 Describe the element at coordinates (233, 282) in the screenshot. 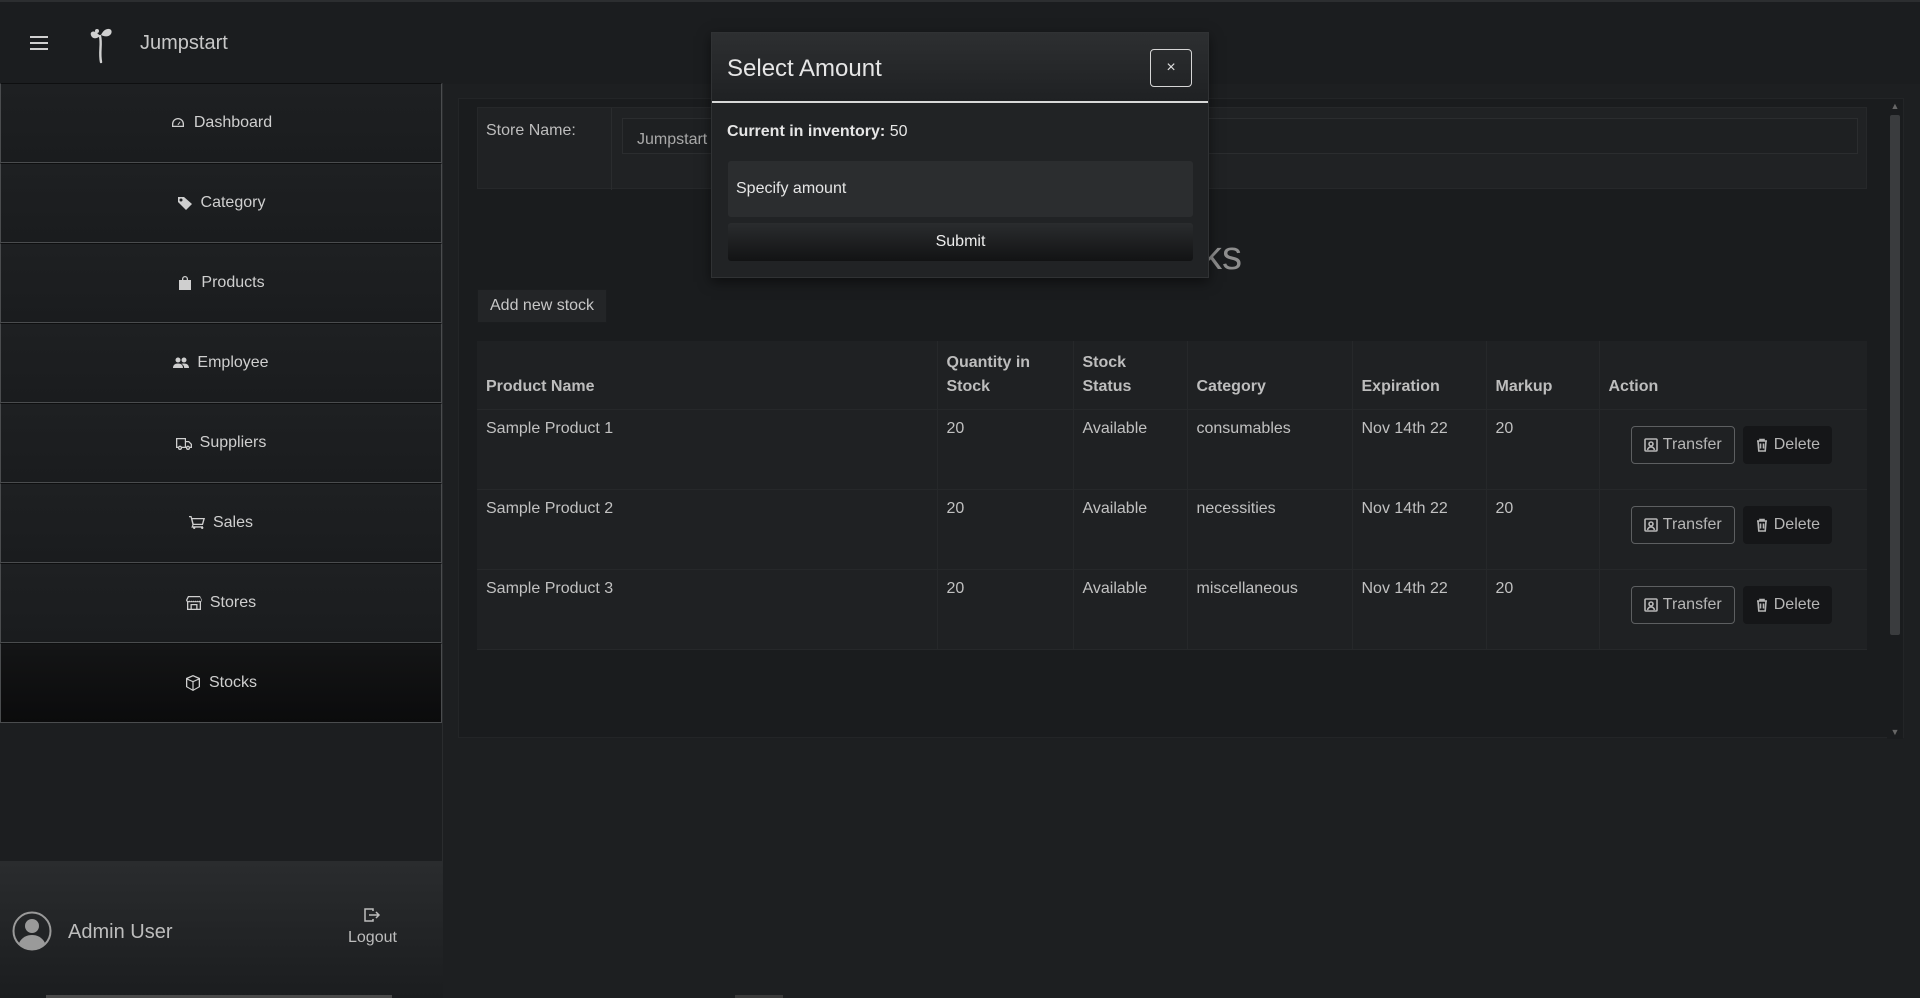

I see `sidebar-item-label: Products` at that location.